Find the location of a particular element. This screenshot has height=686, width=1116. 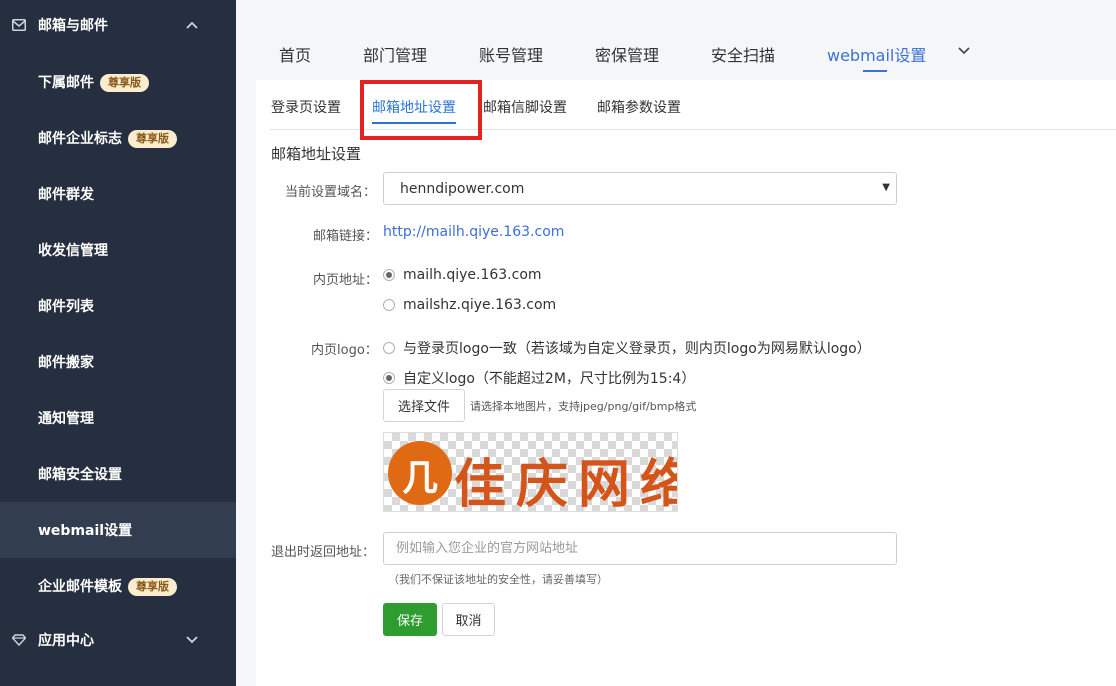

tab-department: 部门管理 is located at coordinates (395, 54).